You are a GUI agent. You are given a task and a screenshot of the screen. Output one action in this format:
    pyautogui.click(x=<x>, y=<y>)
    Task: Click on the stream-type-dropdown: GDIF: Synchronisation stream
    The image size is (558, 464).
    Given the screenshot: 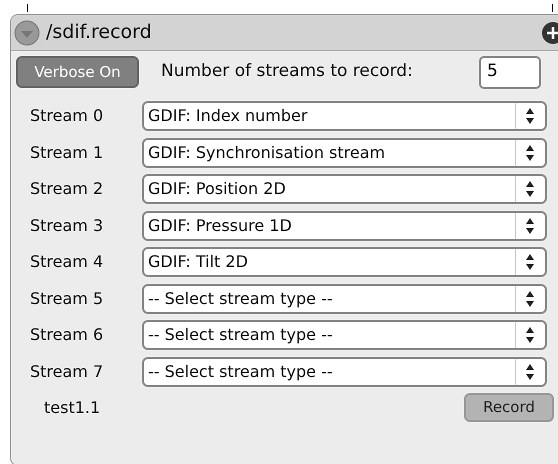 What is the action you would take?
    pyautogui.click(x=344, y=153)
    